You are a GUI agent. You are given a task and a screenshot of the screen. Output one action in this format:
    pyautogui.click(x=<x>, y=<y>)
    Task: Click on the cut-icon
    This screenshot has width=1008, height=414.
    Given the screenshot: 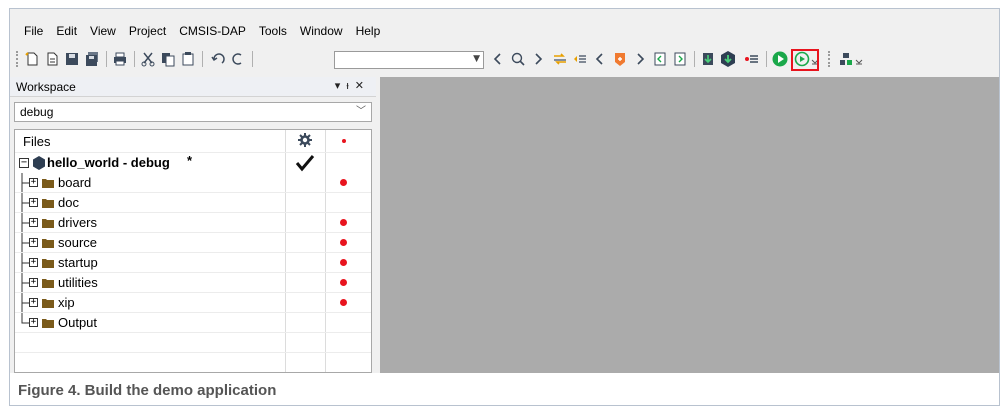 What is the action you would take?
    pyautogui.click(x=148, y=59)
    